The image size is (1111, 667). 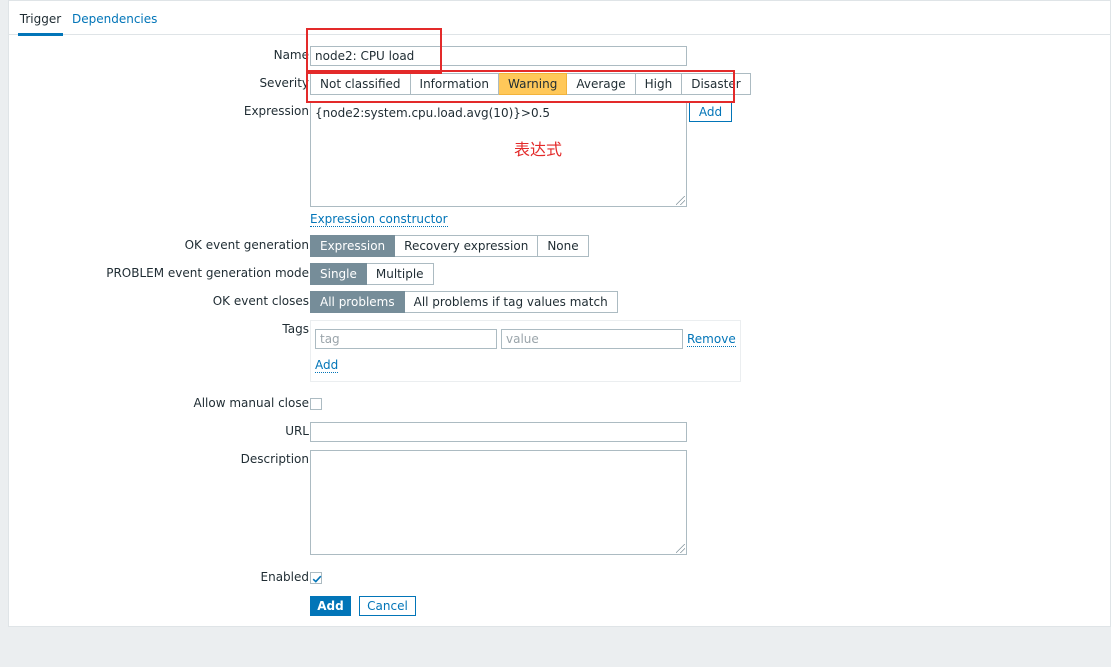 What do you see at coordinates (467, 246) in the screenshot?
I see `ok-event-recovery-expression: Recovery expression` at bounding box center [467, 246].